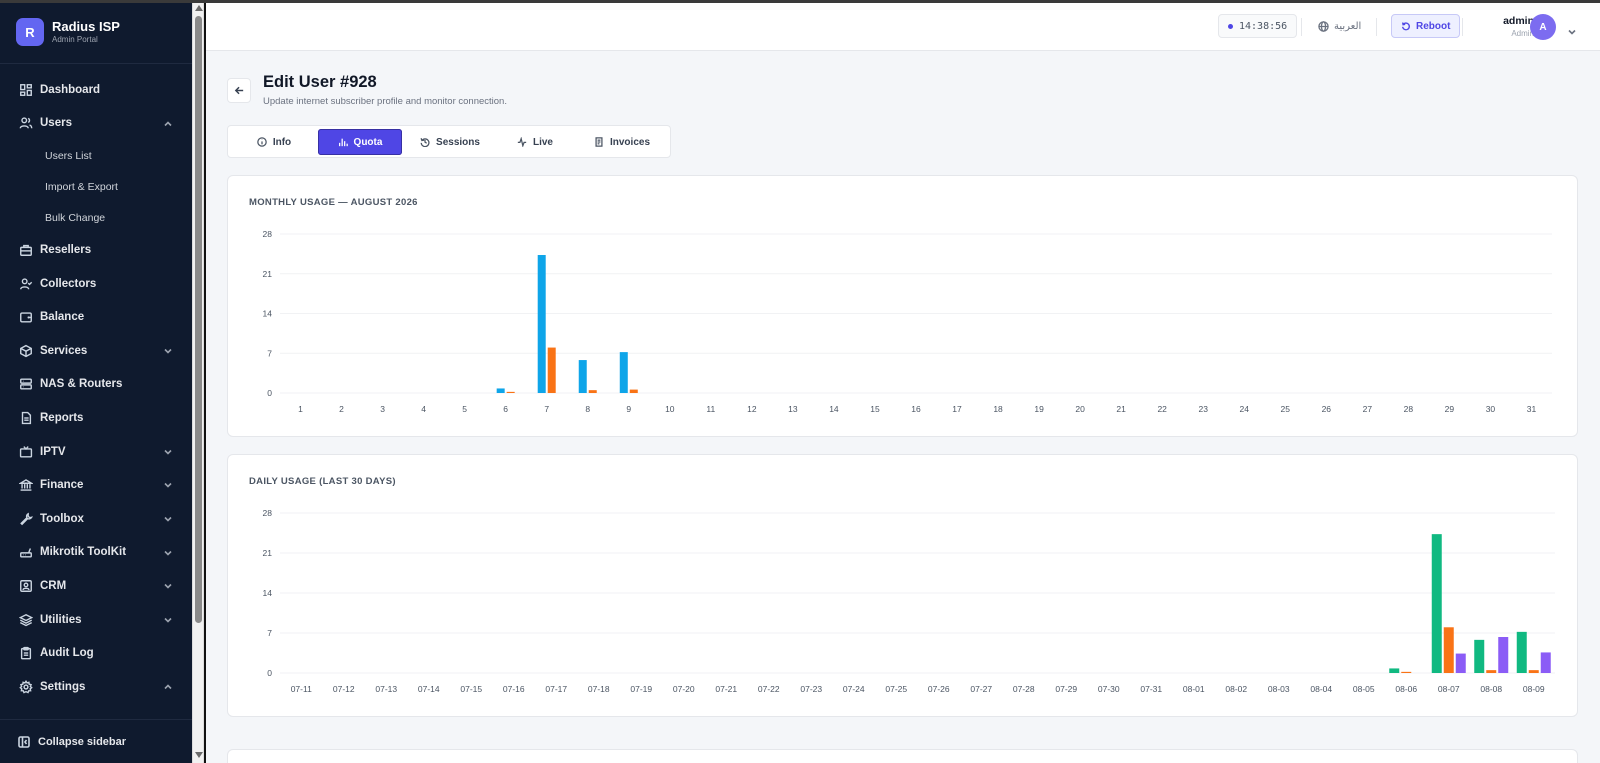 The width and height of the screenshot is (1600, 763). I want to click on sidebar-item-audit-log: Audit Log, so click(96, 653).